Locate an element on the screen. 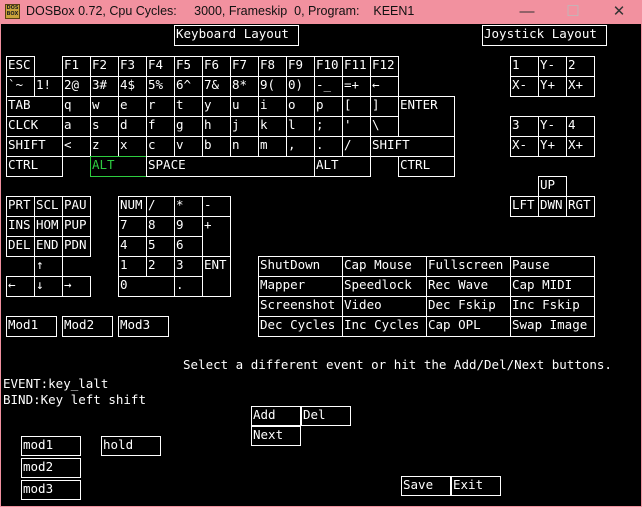  close-button: ✕ is located at coordinates (619, 12).